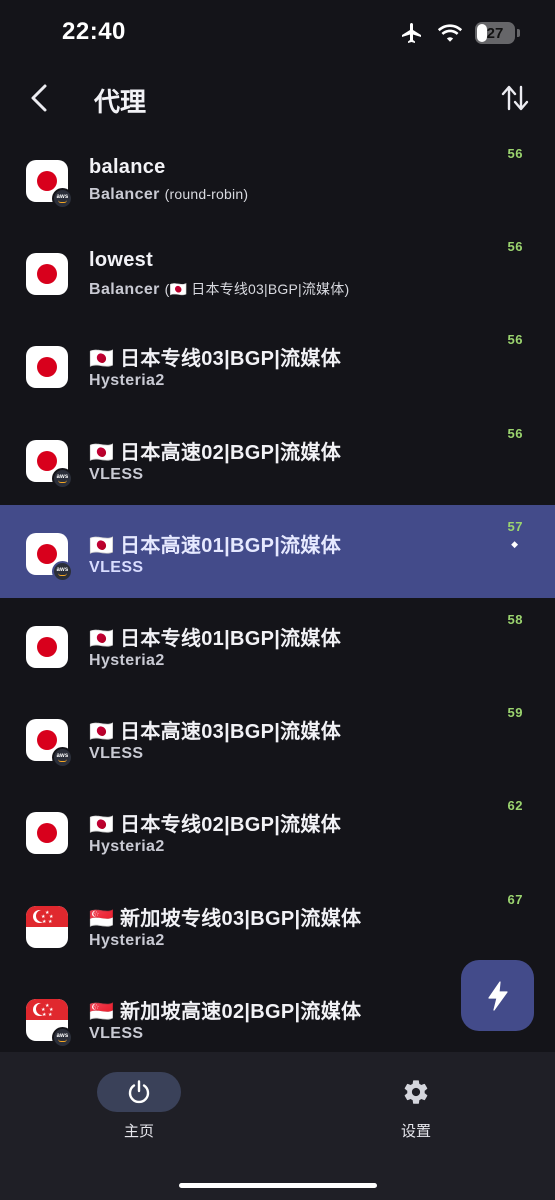  I want to click on latency-value: 57, so click(515, 526).